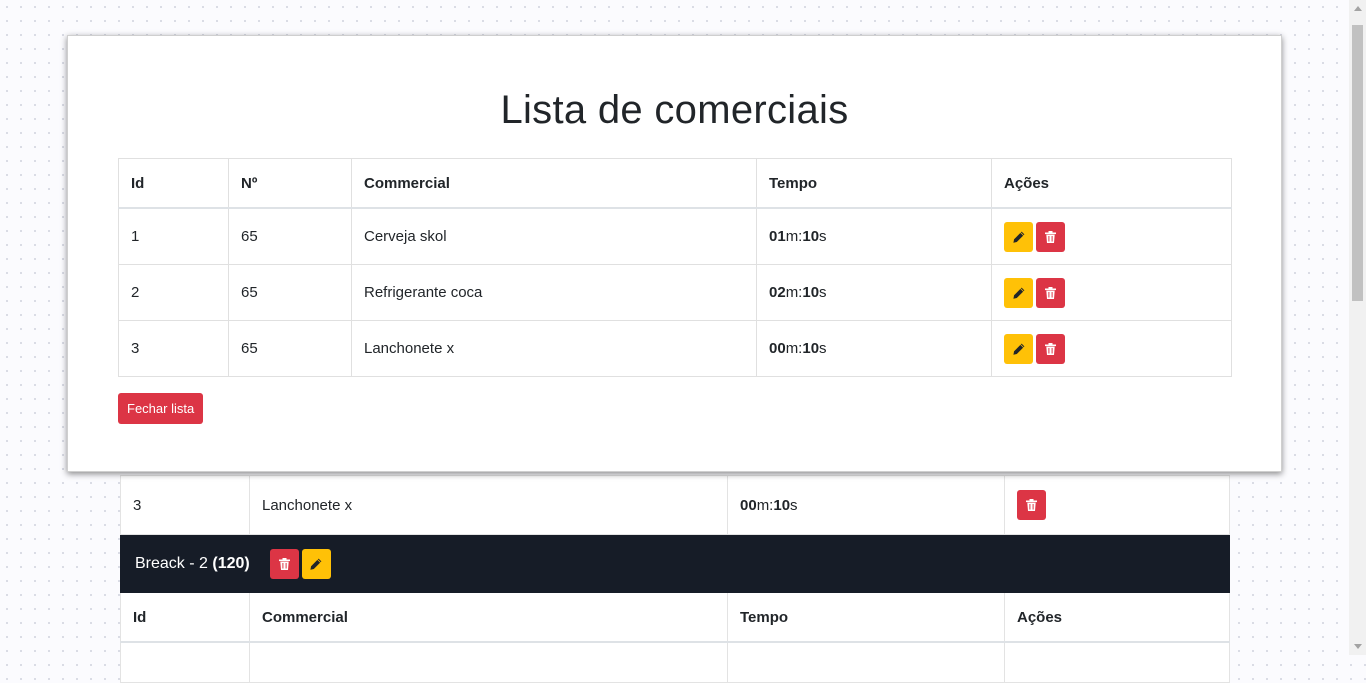  I want to click on break-header-bar: Breack - 2 (120), so click(675, 564).